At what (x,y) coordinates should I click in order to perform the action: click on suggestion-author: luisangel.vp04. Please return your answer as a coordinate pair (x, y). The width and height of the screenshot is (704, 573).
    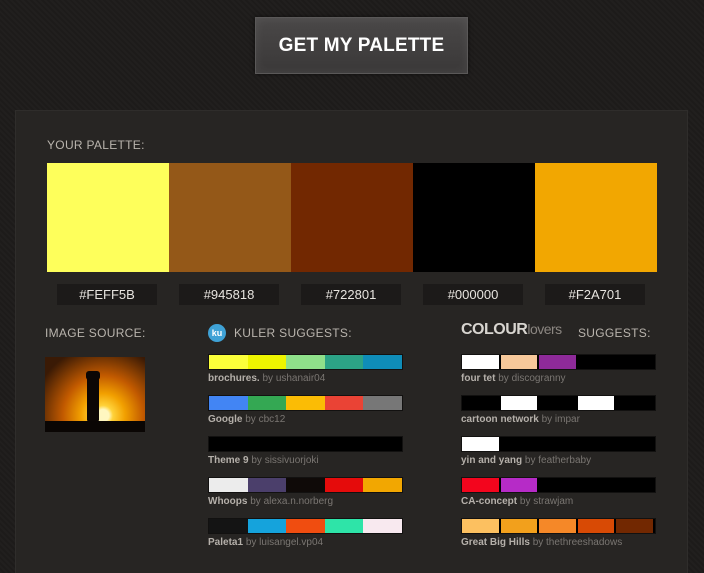
    Looking at the image, I should click on (291, 542).